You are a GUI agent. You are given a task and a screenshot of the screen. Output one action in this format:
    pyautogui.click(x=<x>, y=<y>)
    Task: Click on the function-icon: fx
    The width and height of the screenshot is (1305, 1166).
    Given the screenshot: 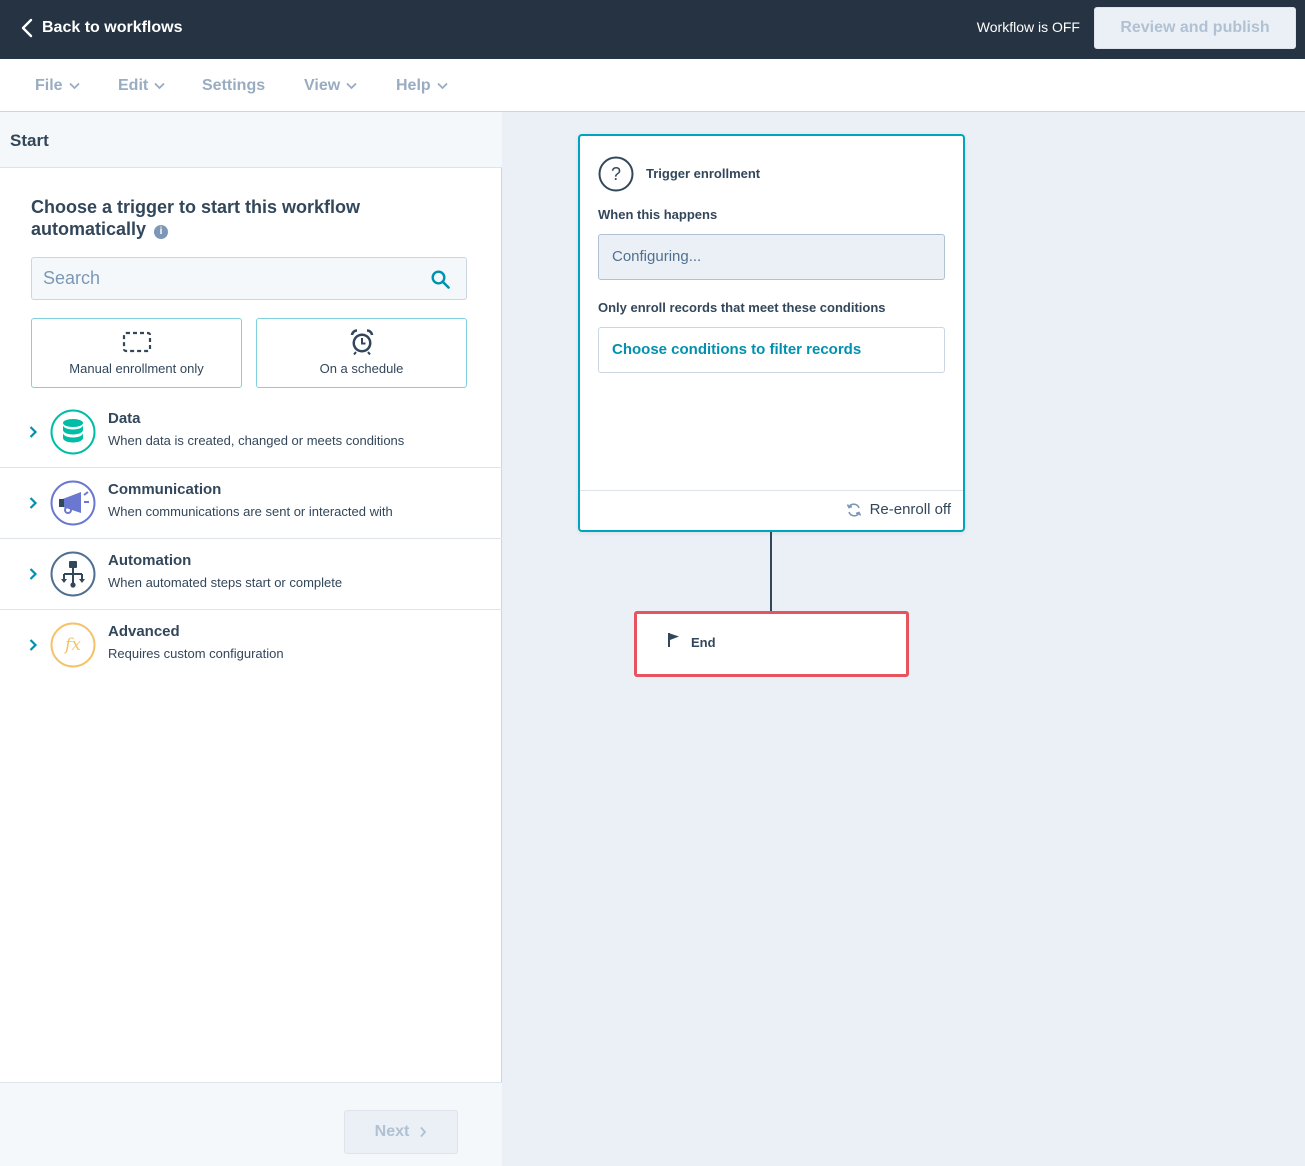 What is the action you would take?
    pyautogui.click(x=73, y=645)
    